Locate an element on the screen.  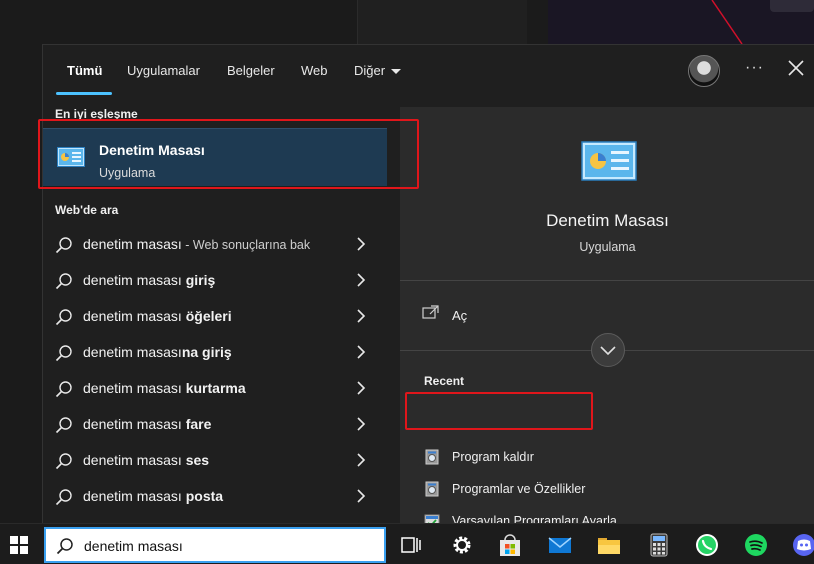
close-icon is located at coordinates (796, 68).